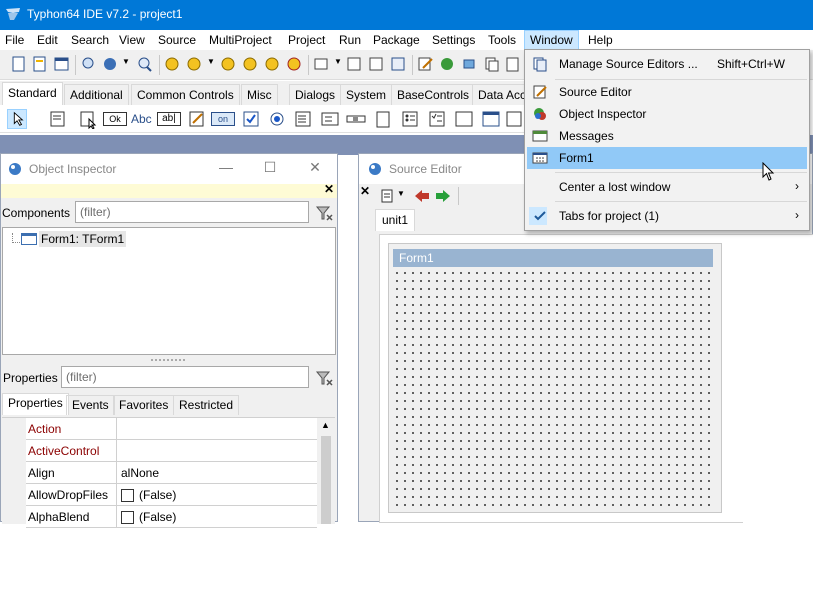  Describe the element at coordinates (47, 40) in the screenshot. I see `menu-edit: Edit` at that location.